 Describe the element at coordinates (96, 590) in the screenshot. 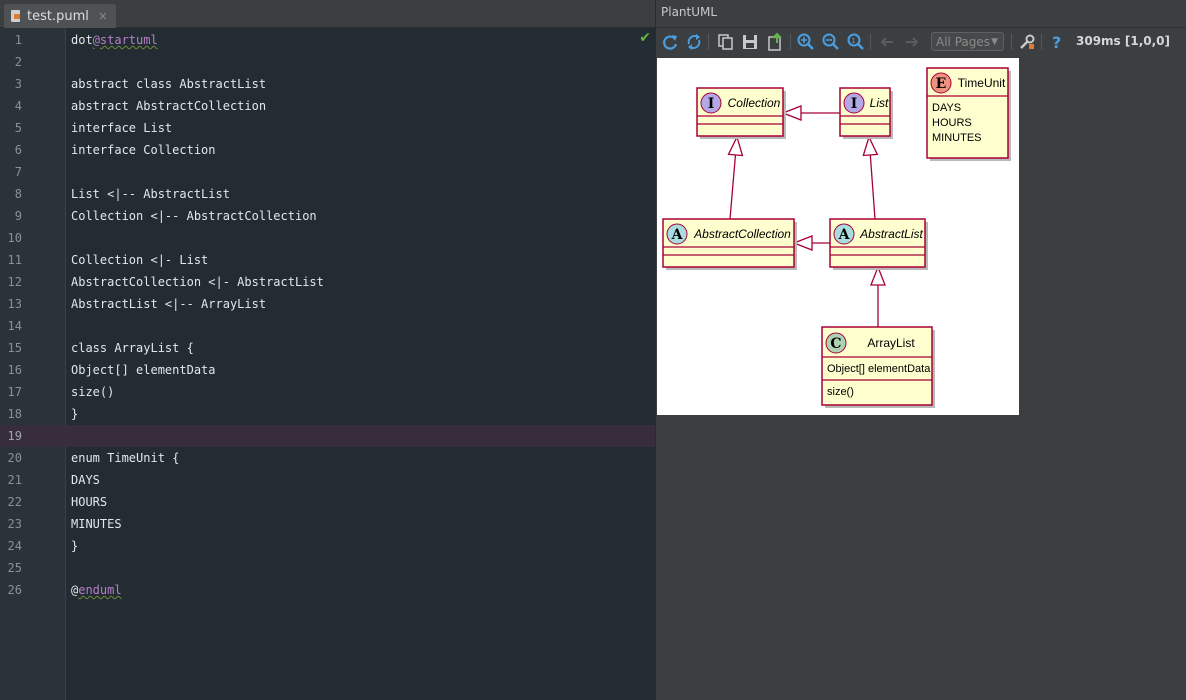

I see `code-text: @enduml` at that location.